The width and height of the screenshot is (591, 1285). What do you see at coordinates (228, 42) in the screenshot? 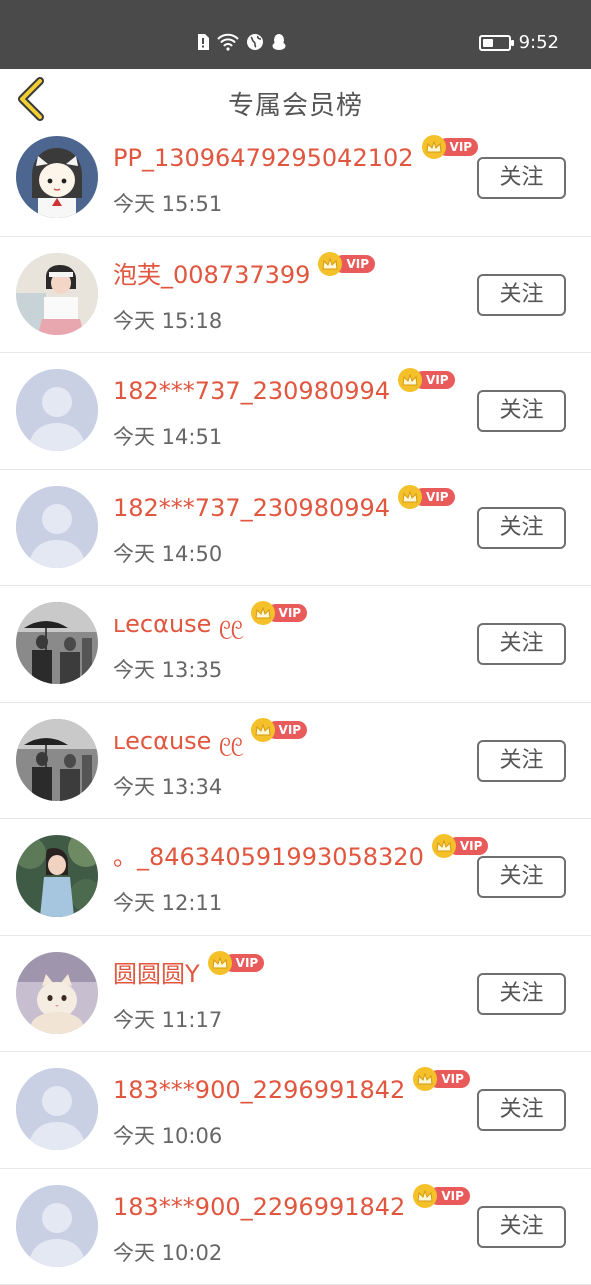
I see `wifi-icon` at bounding box center [228, 42].